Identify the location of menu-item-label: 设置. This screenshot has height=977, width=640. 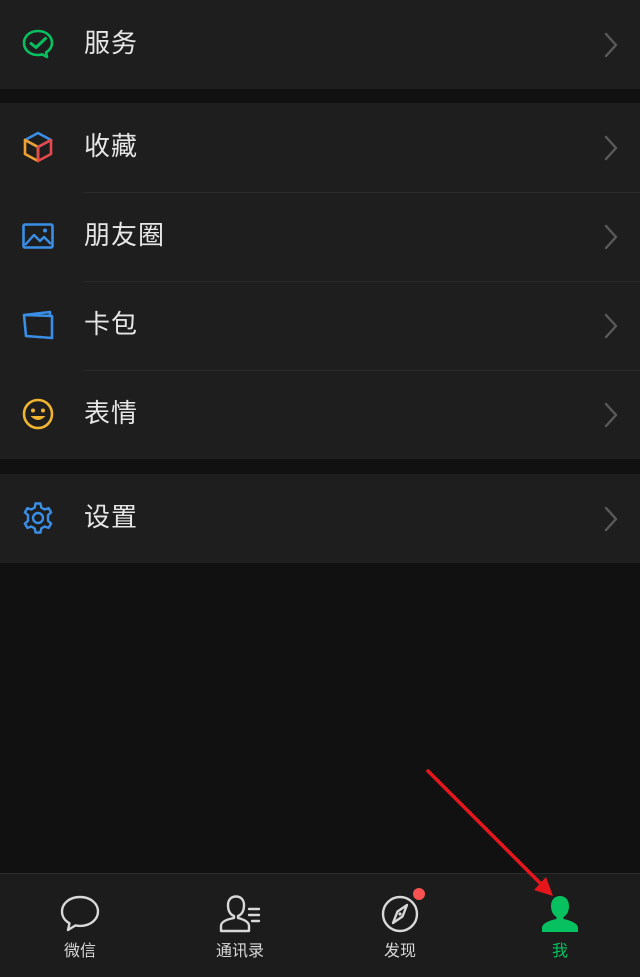
(111, 518).